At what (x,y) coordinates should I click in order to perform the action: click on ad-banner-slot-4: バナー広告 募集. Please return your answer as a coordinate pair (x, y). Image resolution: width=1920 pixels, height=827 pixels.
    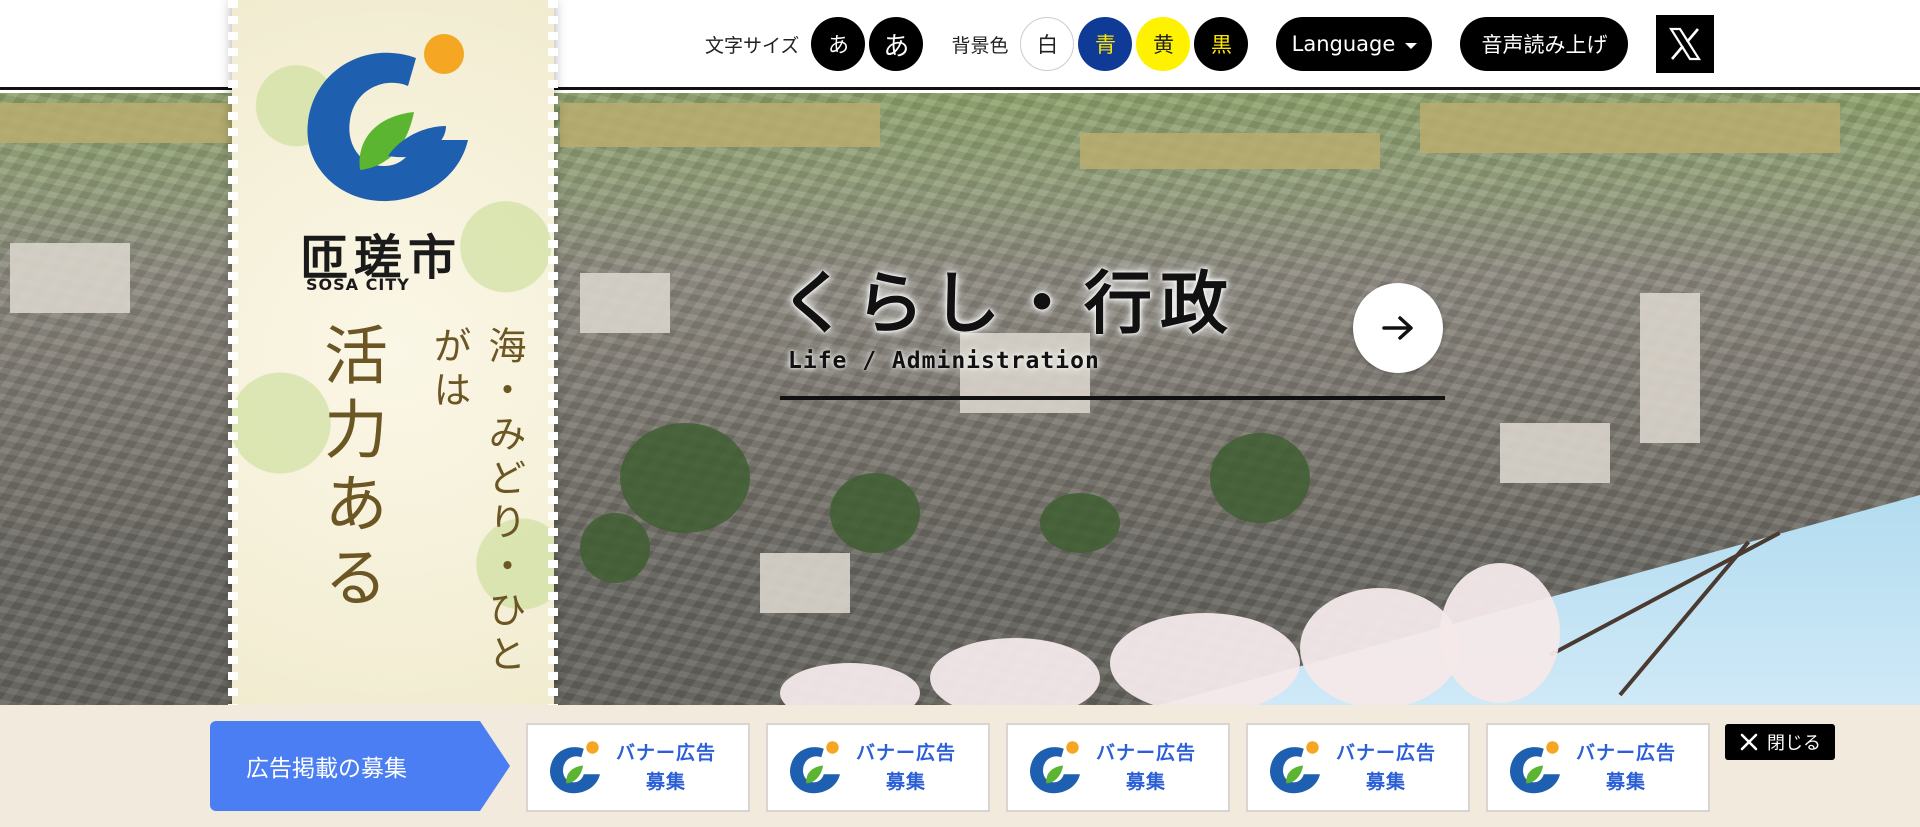
    Looking at the image, I should click on (1358, 767).